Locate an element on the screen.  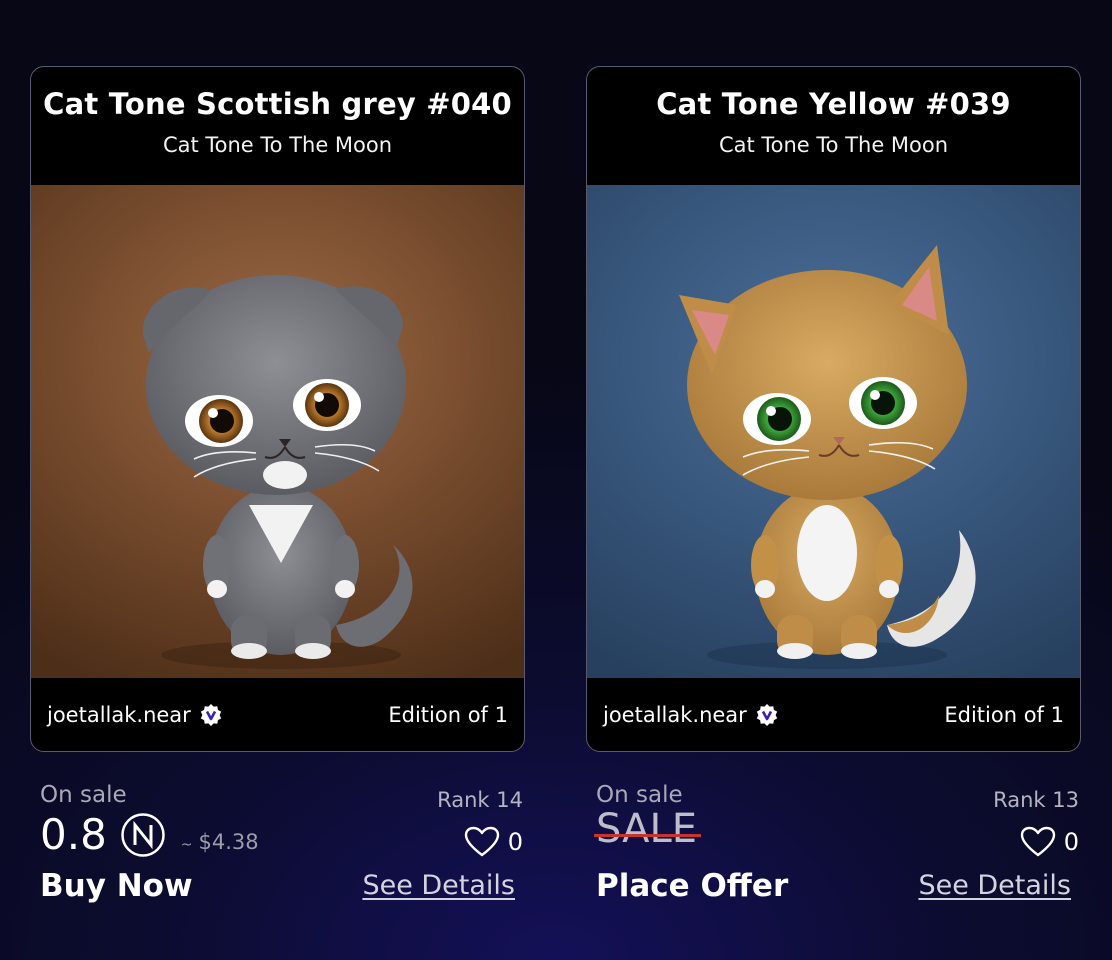
near-currency-icon is located at coordinates (143, 834).